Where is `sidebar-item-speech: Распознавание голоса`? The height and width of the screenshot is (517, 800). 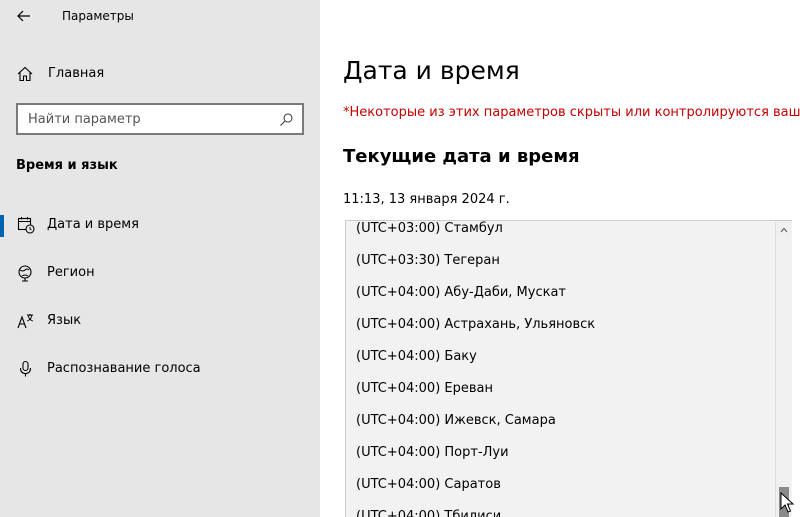
sidebar-item-speech: Распознавание голоса is located at coordinates (160, 369).